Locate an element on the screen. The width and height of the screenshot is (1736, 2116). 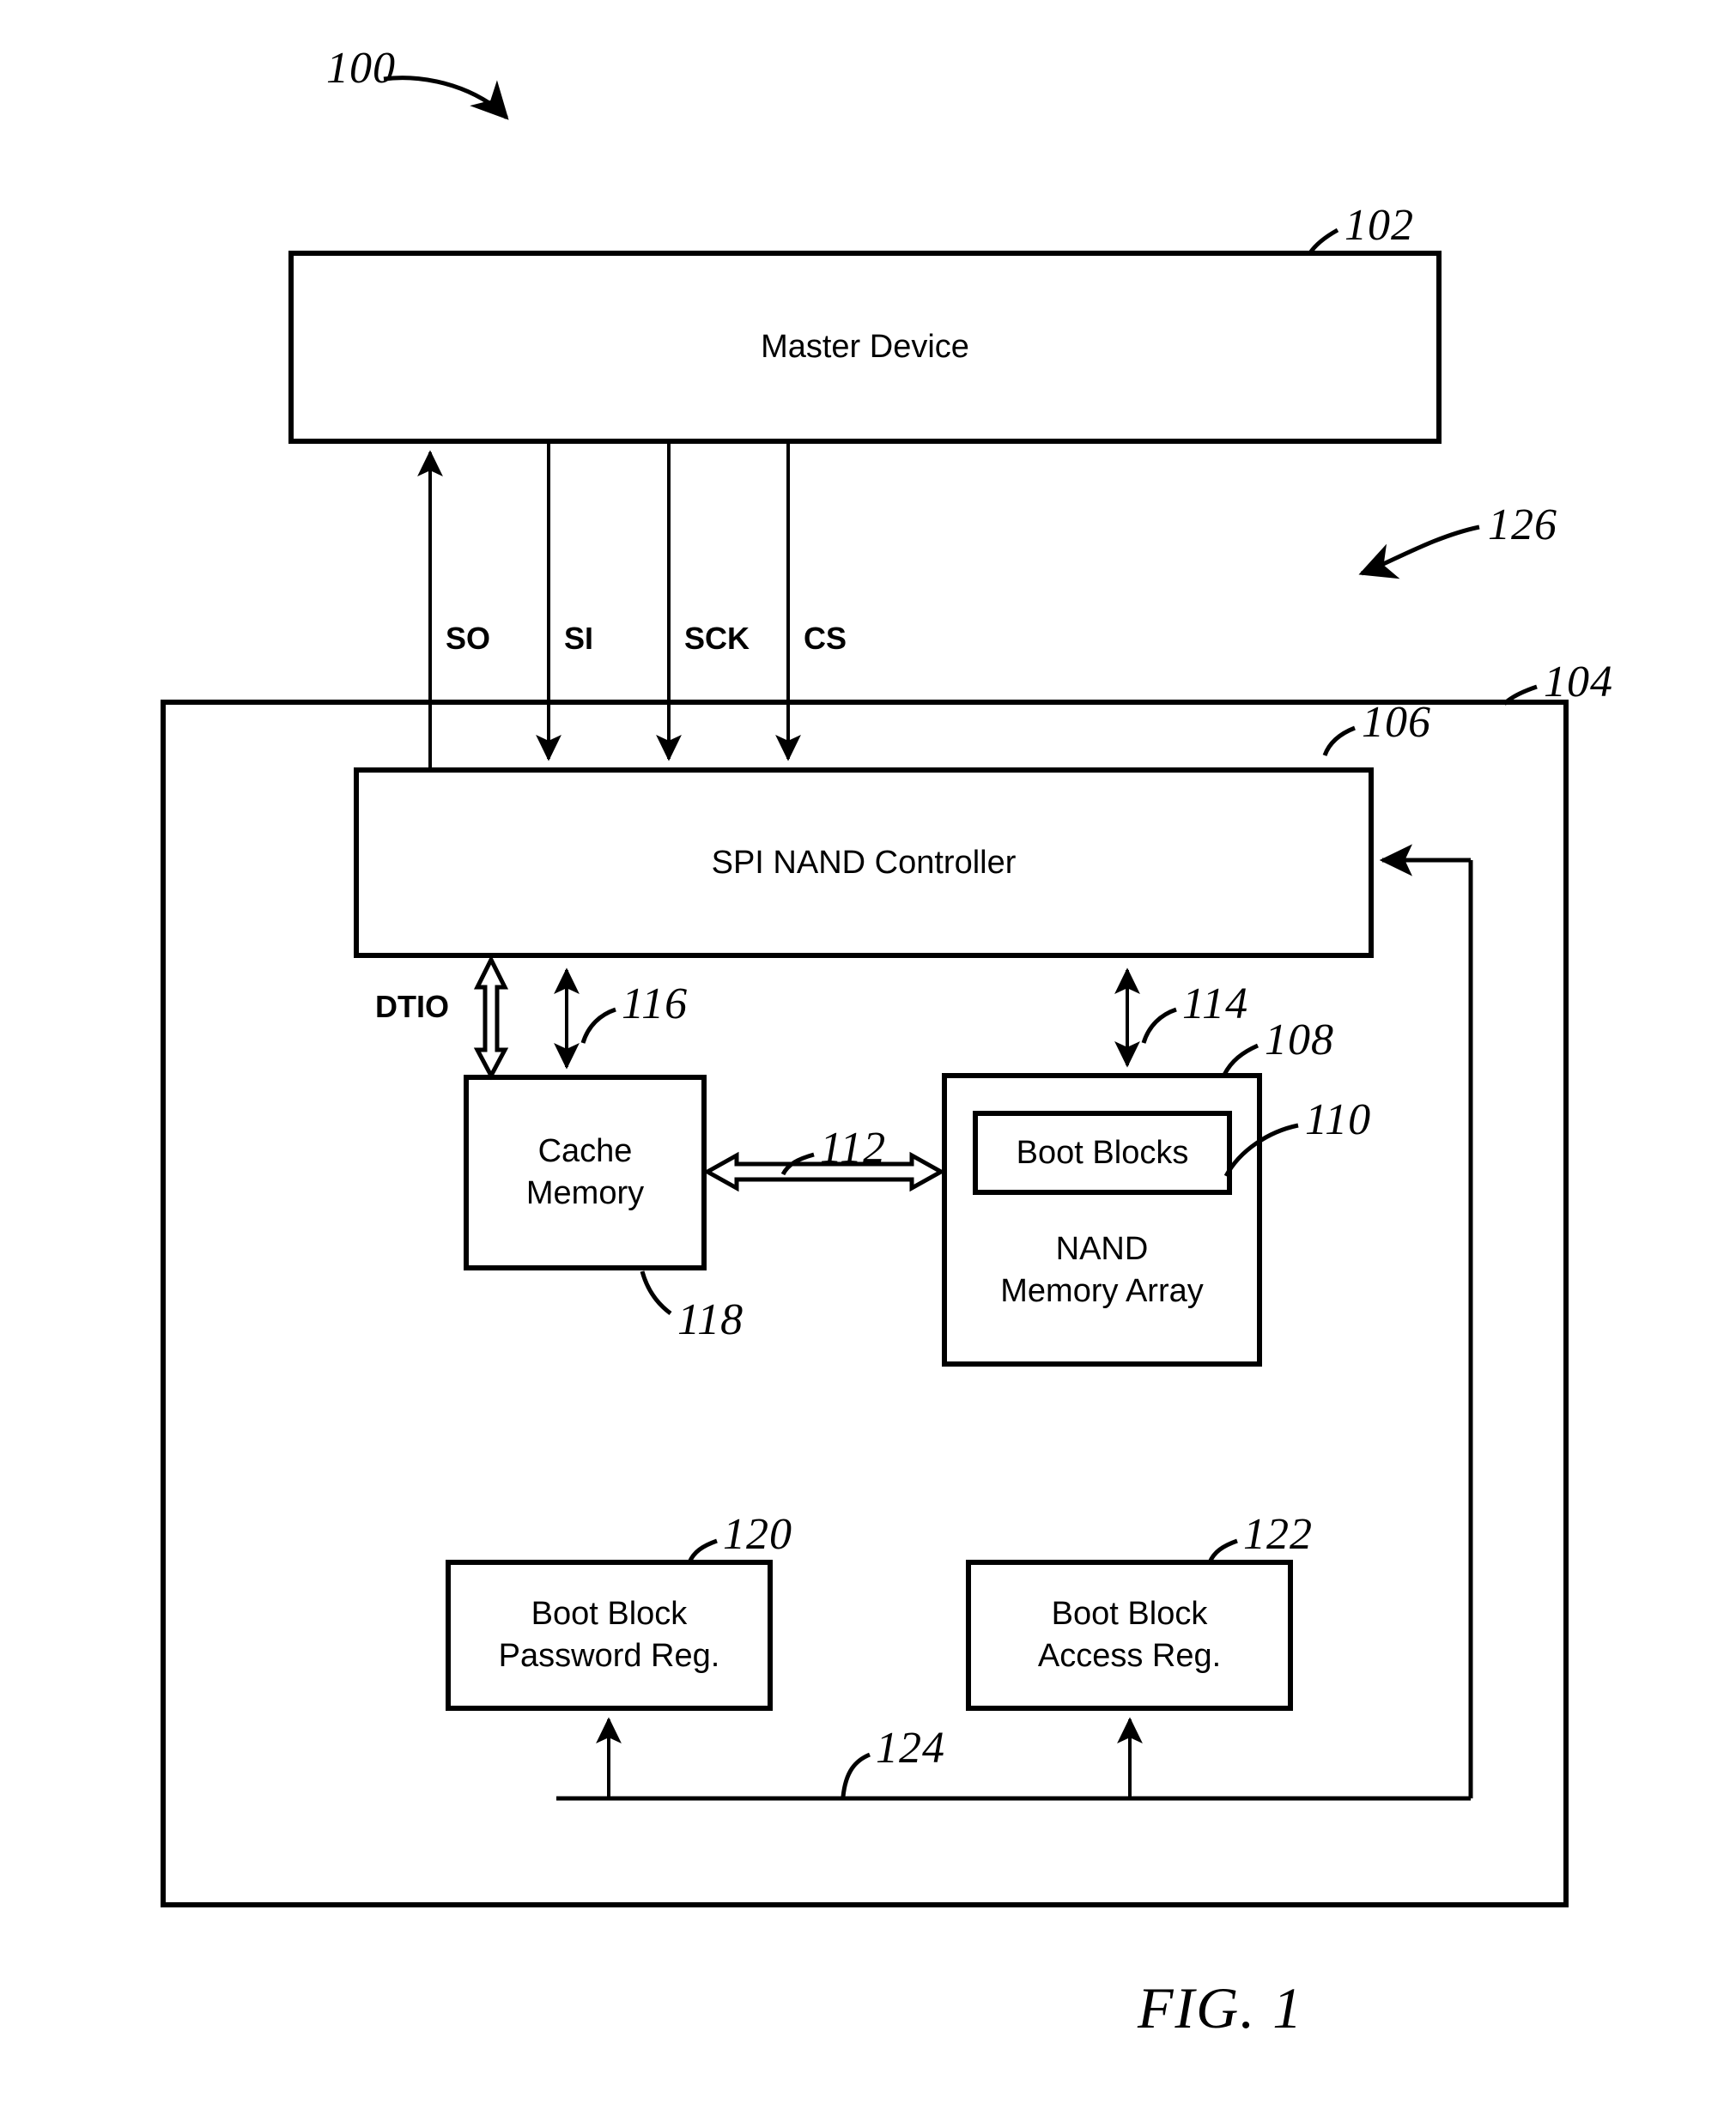
dtio-bus-arrow is located at coordinates (491, 1018).